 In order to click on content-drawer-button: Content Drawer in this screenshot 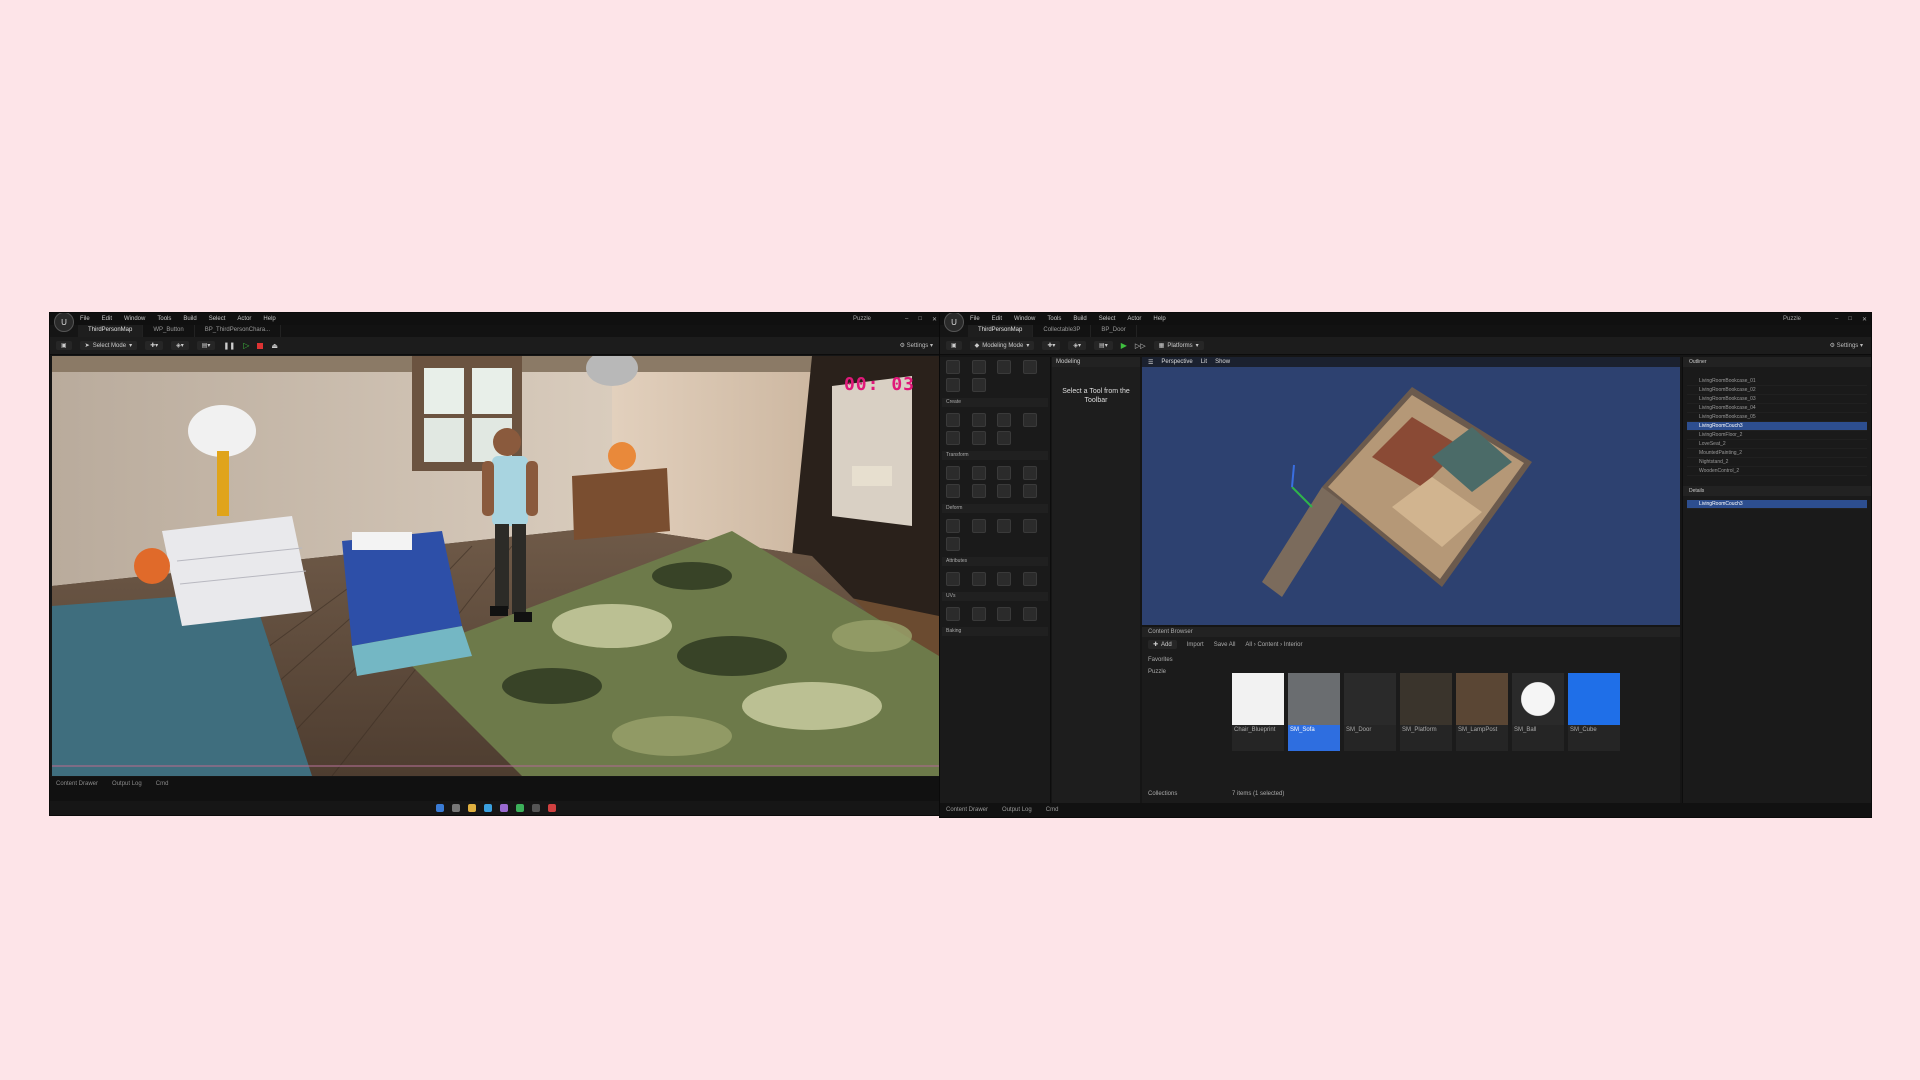, I will do `click(77, 784)`.